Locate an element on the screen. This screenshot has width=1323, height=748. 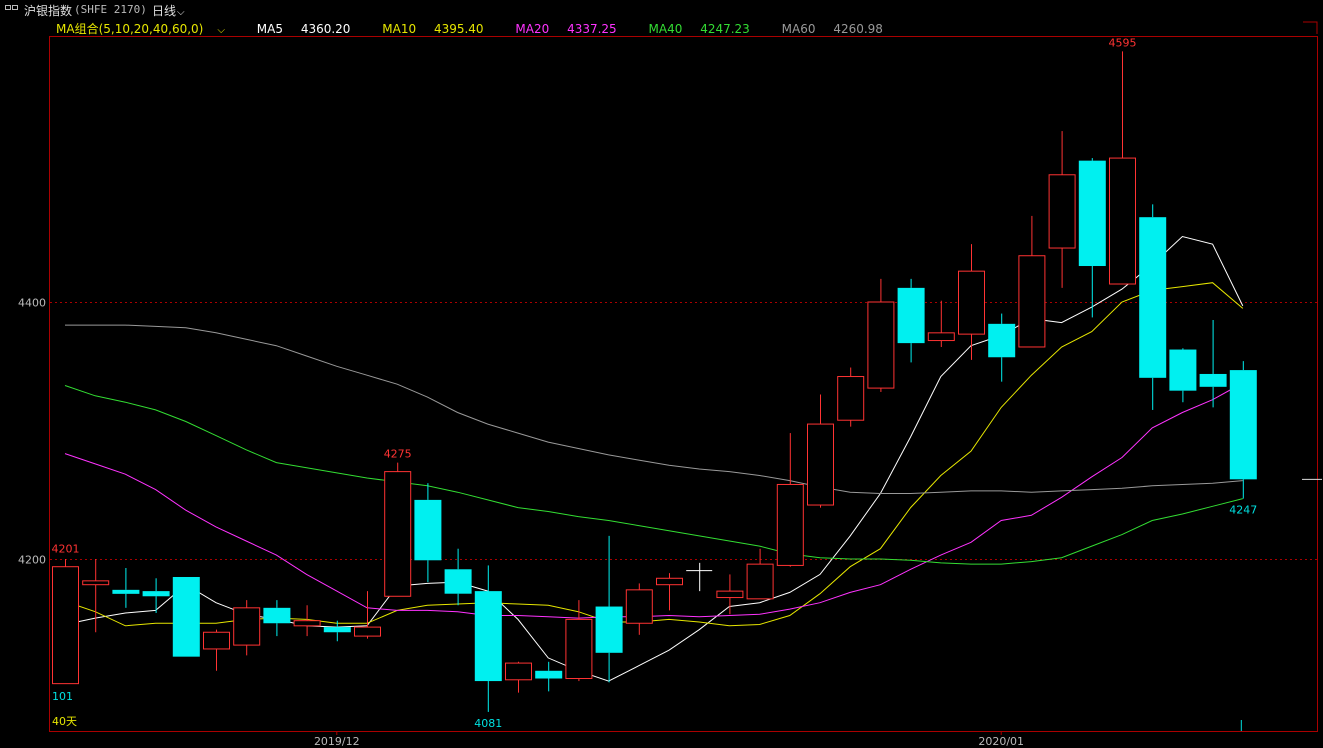
legend-ma10-name: MA10 is located at coordinates (399, 29).